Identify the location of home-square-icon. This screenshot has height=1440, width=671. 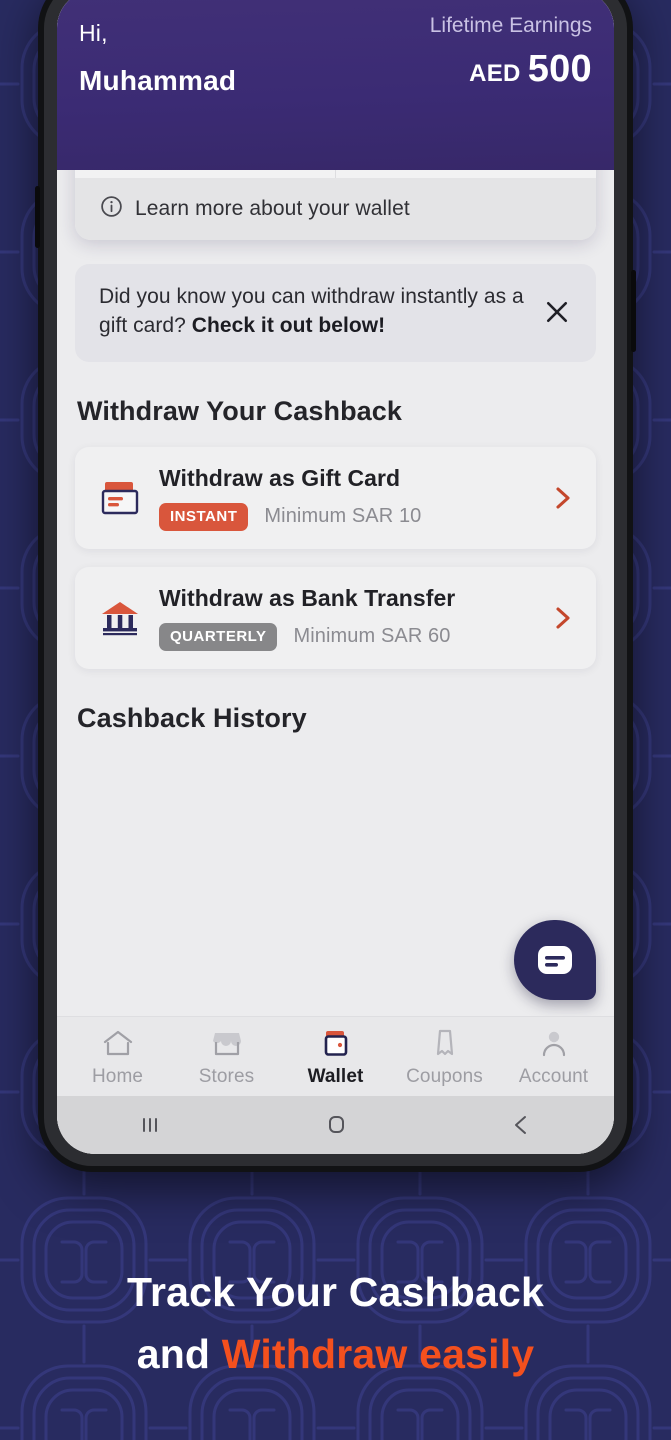
(336, 1125).